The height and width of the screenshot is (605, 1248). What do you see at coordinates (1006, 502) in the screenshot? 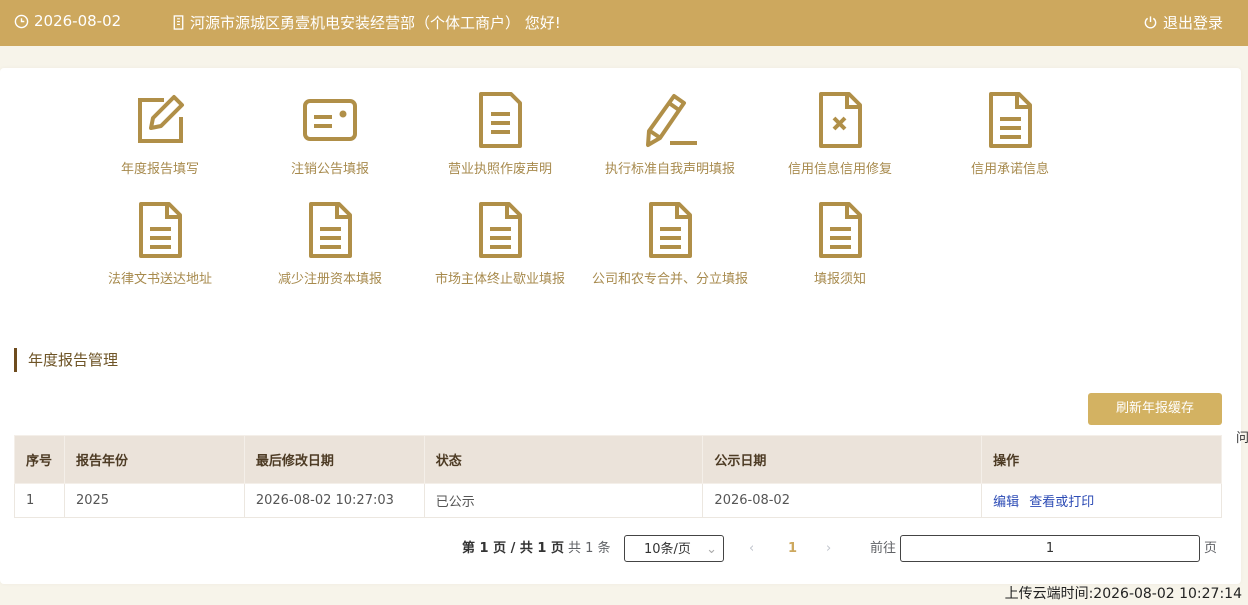
I see `edit-link: 编辑` at bounding box center [1006, 502].